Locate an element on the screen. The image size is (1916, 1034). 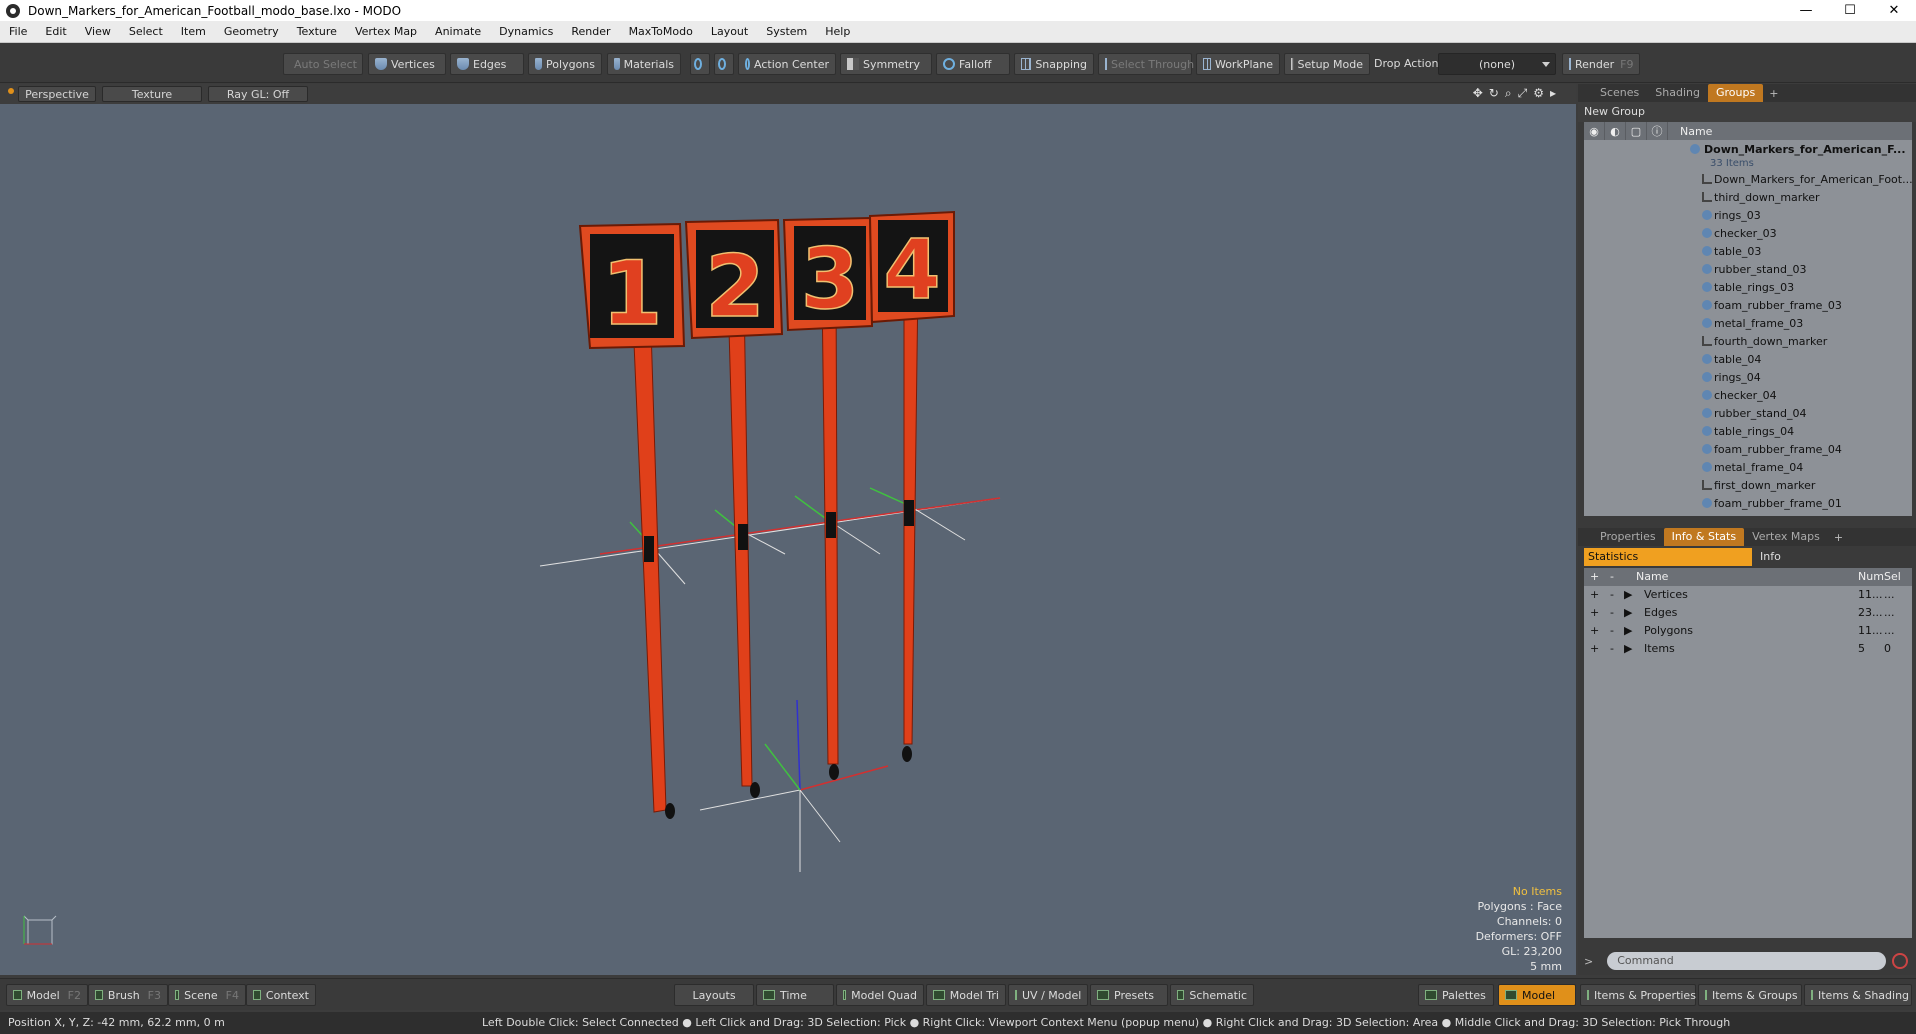
menu-system: System is located at coordinates (786, 31).